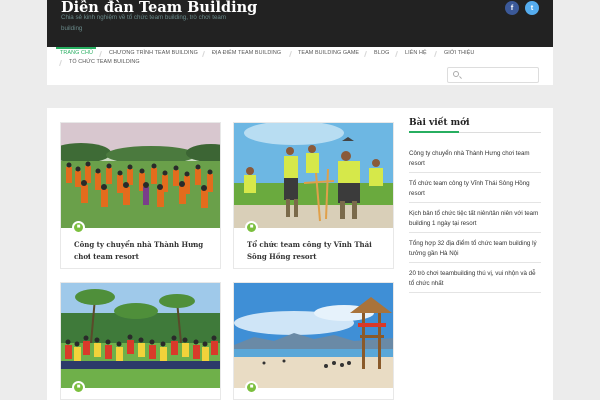 The height and width of the screenshot is (400, 600). What do you see at coordinates (76, 53) in the screenshot?
I see `nav-item-home: TRANG CHỦ` at bounding box center [76, 53].